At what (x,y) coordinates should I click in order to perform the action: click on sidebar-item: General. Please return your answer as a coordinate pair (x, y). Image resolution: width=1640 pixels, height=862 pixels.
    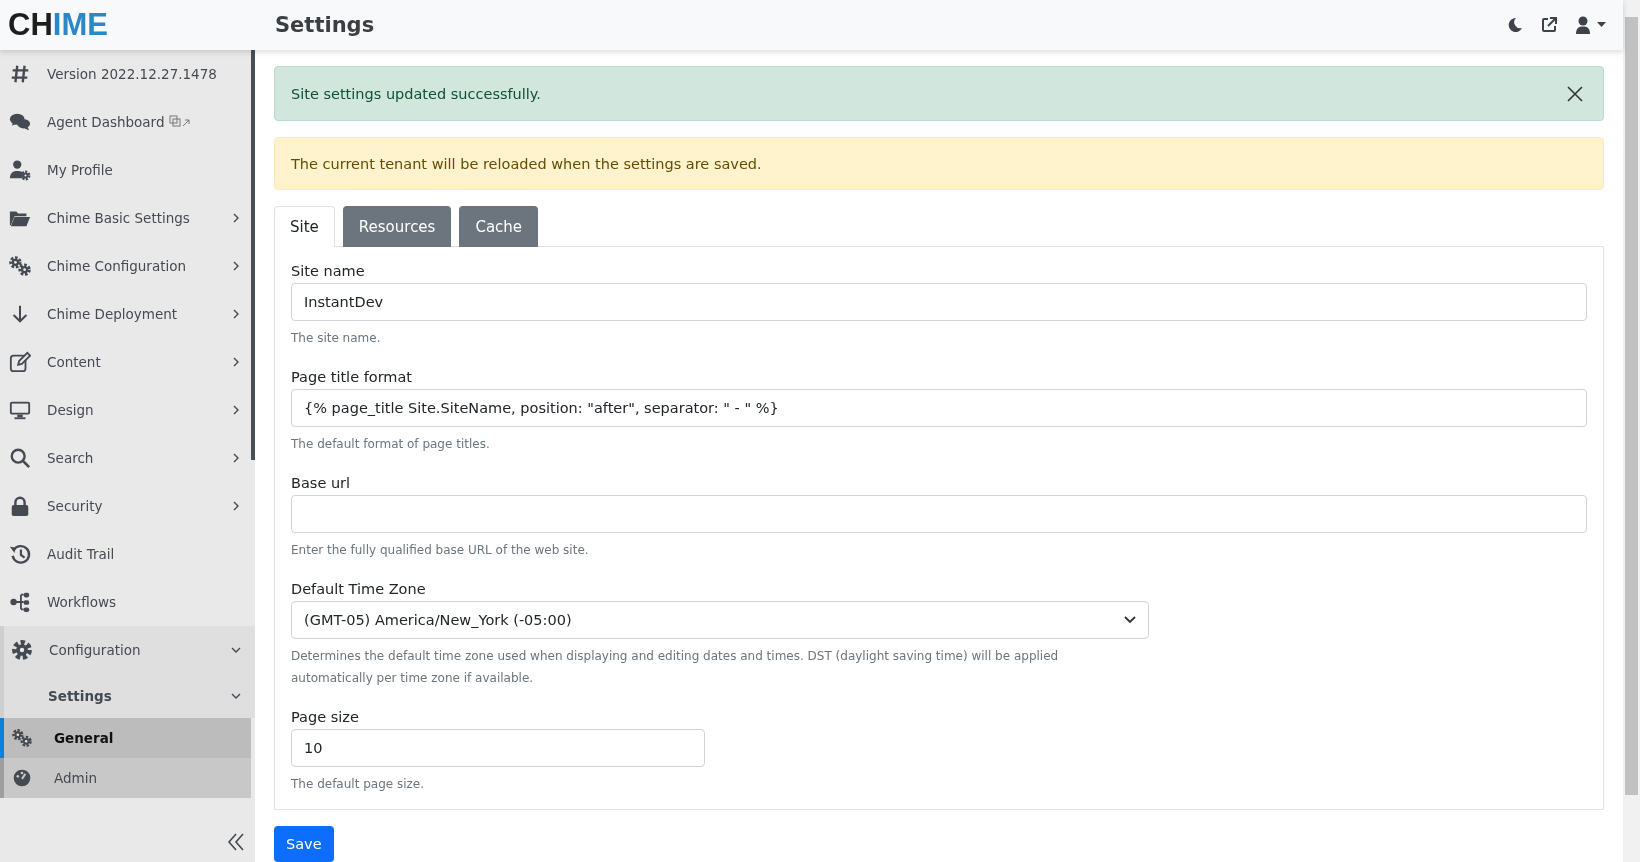
    Looking at the image, I should click on (125, 738).